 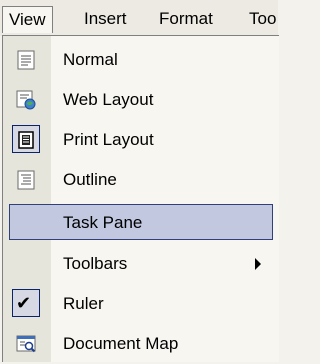 I want to click on menu-item-normal: Normal, so click(x=141, y=60).